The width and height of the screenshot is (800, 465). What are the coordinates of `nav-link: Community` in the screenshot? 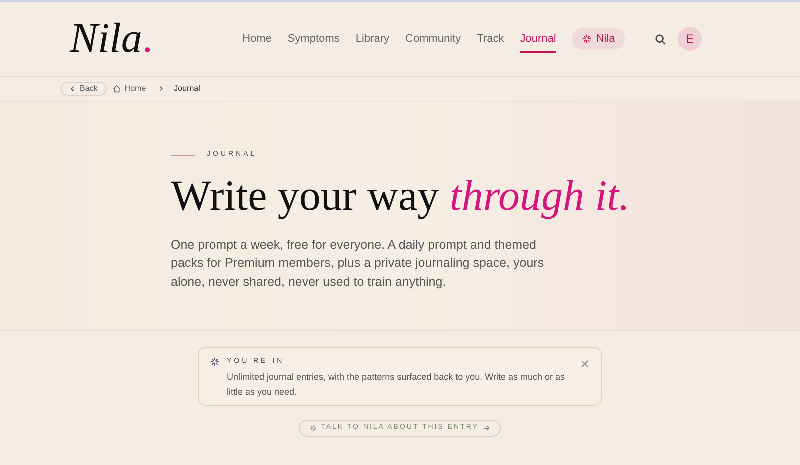 It's located at (434, 39).